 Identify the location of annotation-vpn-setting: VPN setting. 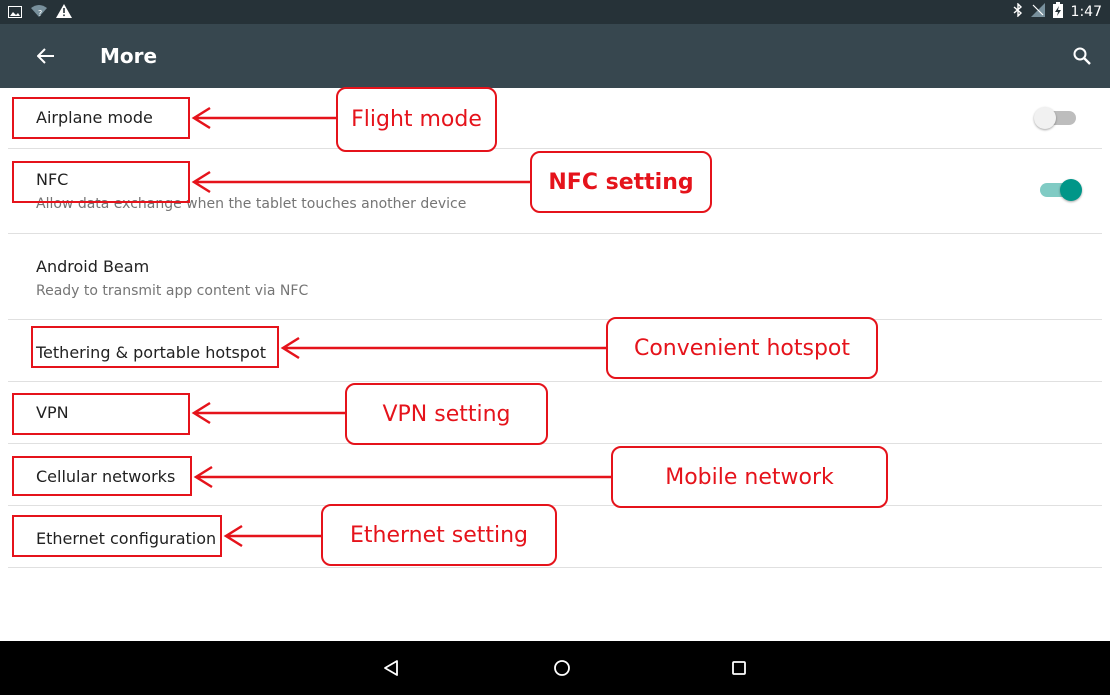
(446, 414).